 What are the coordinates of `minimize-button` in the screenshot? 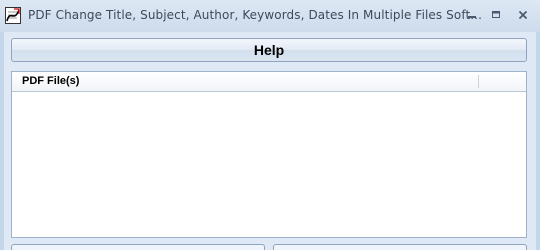 It's located at (472, 15).